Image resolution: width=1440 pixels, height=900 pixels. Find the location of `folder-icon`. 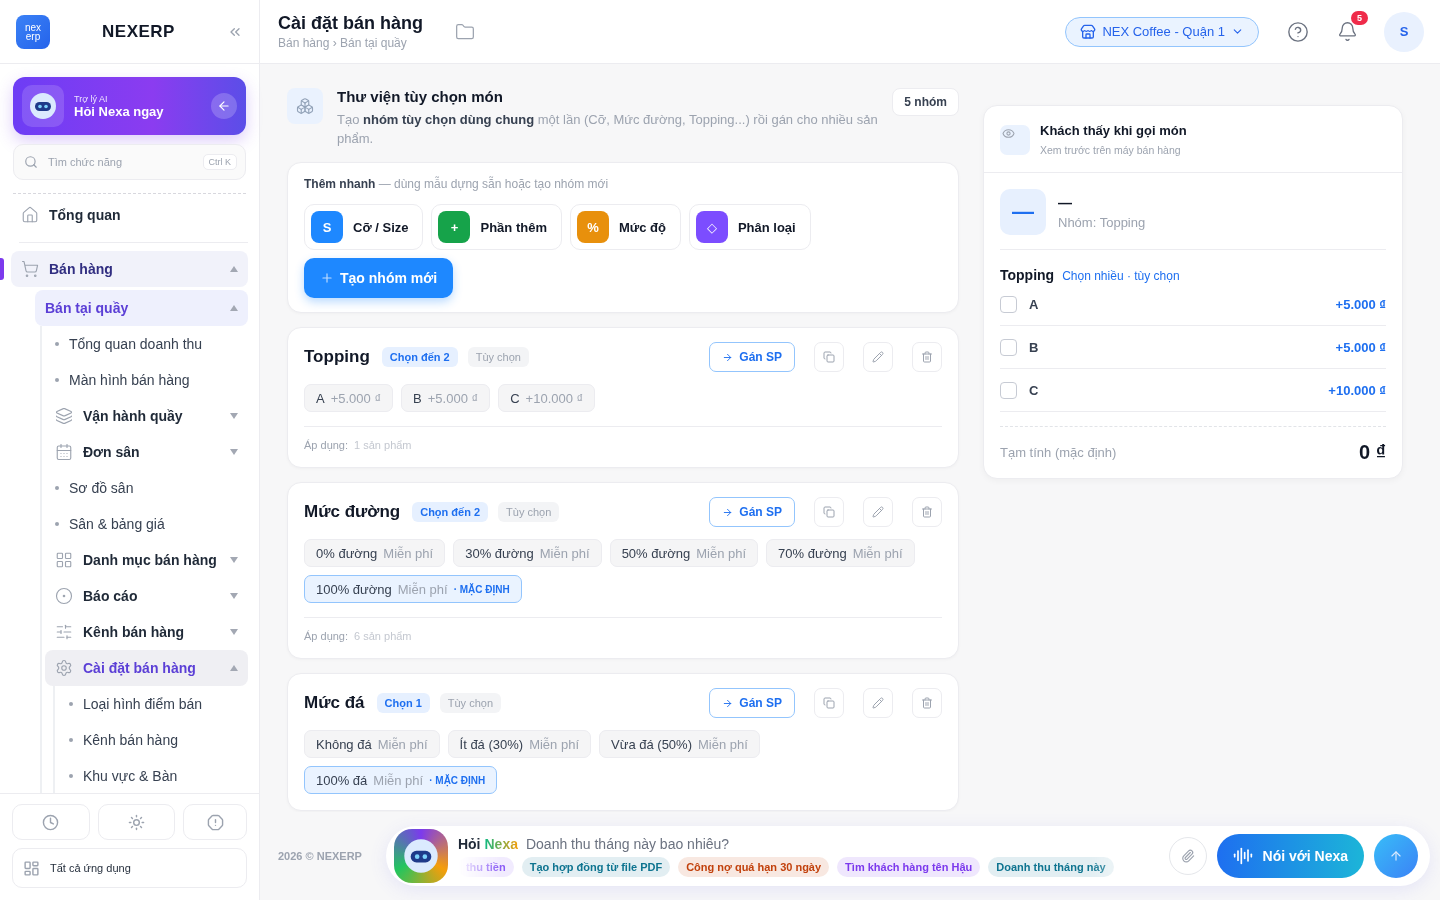

folder-icon is located at coordinates (465, 31).